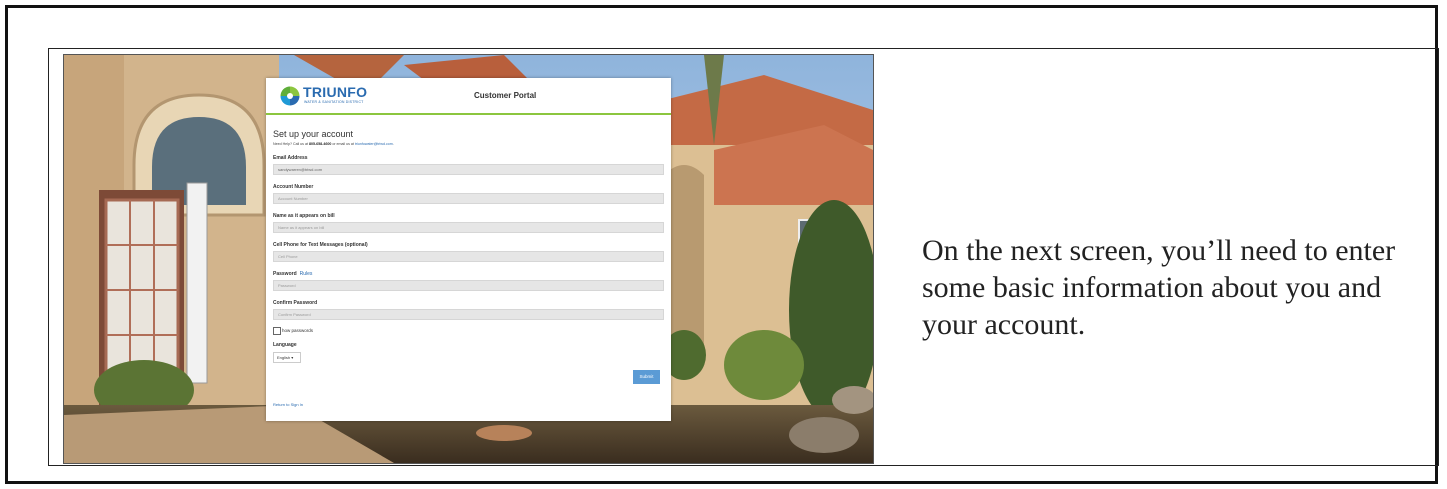 This screenshot has width=1447, height=489. I want to click on language-value: English ▾, so click(285, 357).